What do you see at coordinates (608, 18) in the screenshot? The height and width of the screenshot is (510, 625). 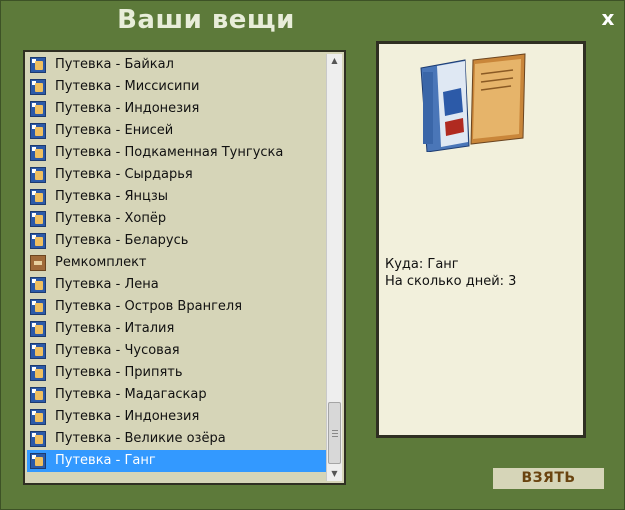 I see `close-button: x` at bounding box center [608, 18].